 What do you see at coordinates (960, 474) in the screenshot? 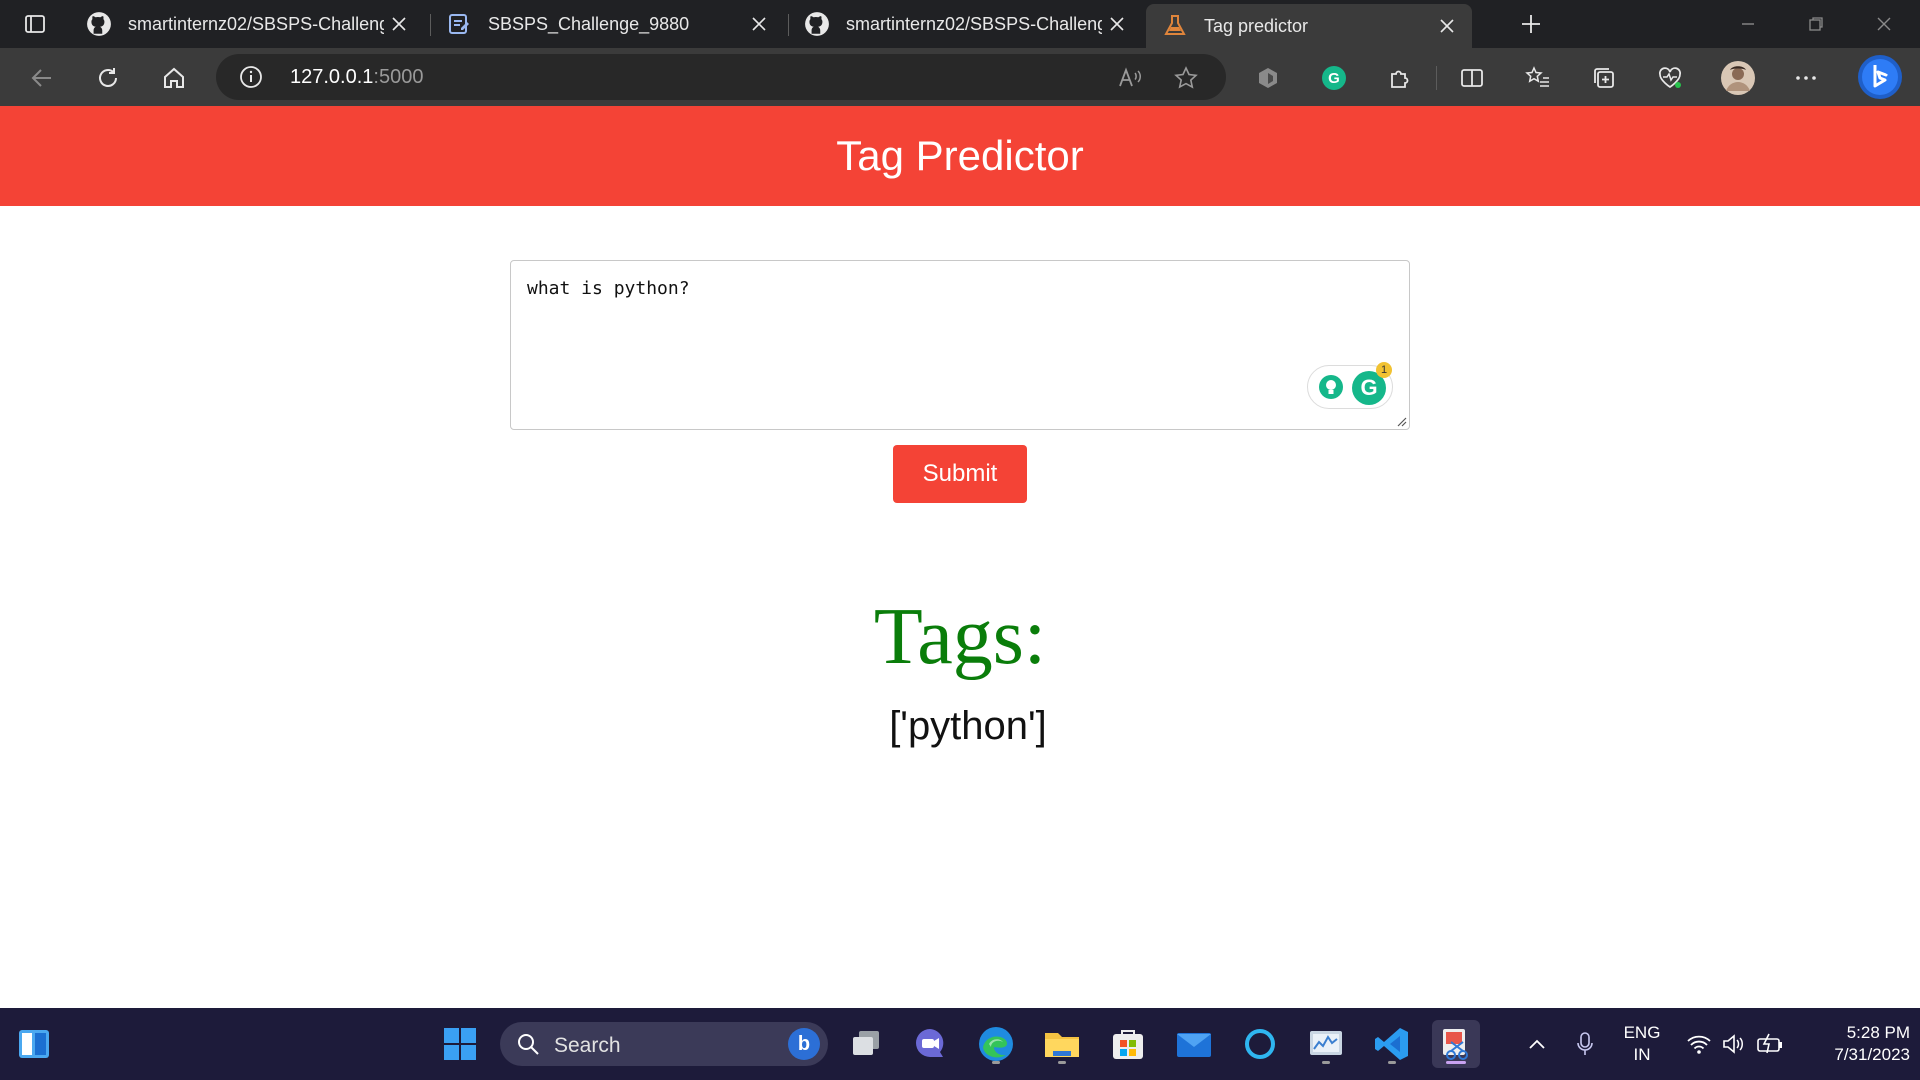
I see `submit-button: Submit` at bounding box center [960, 474].